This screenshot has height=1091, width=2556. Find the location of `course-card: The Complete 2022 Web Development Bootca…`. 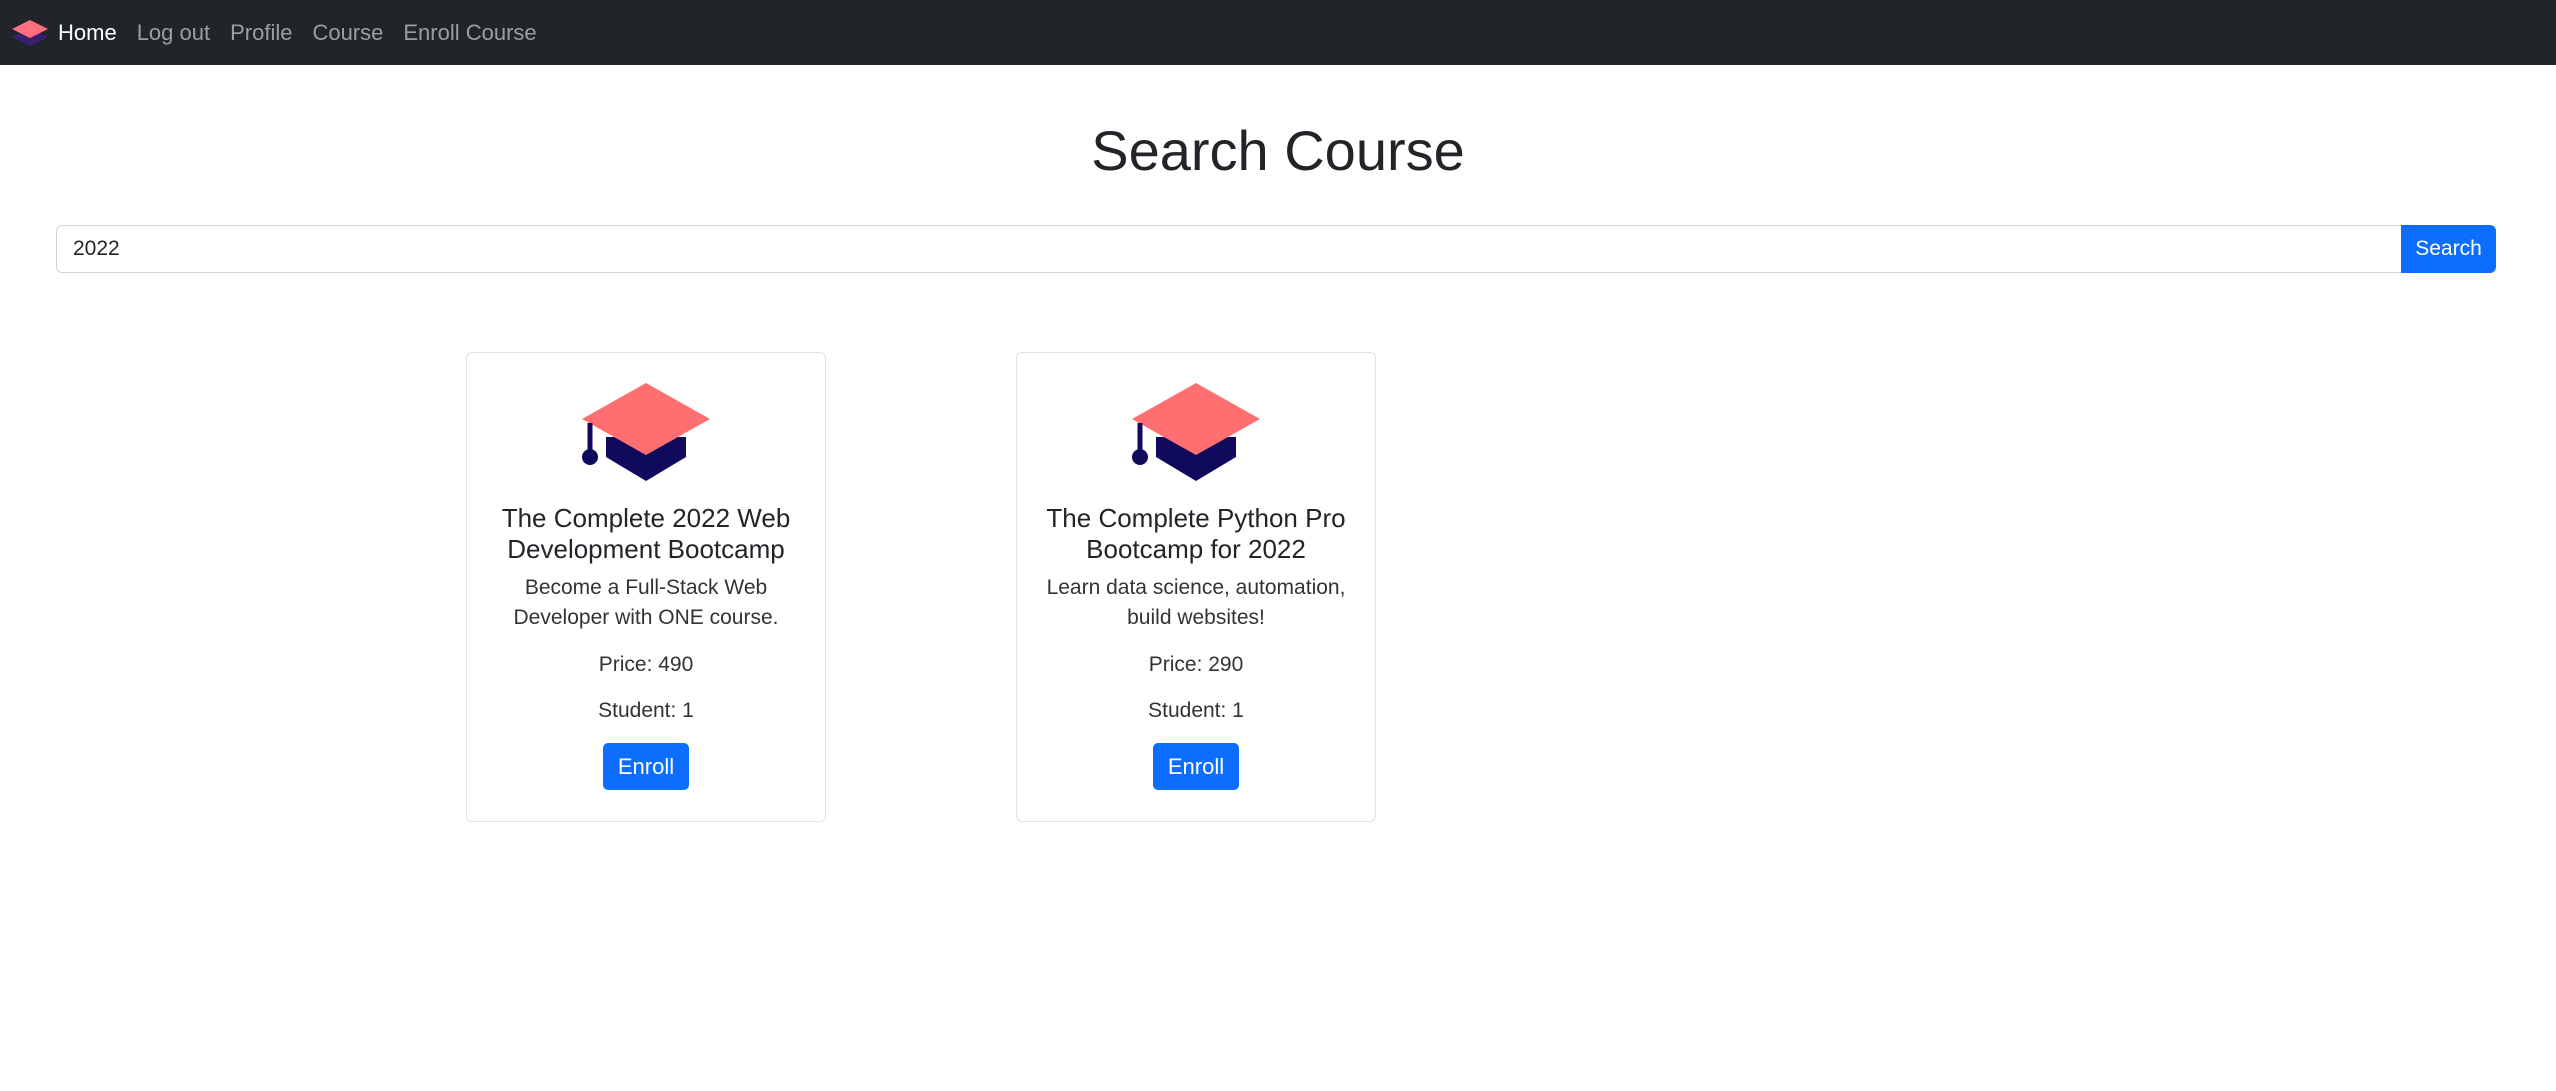

course-card: The Complete 2022 Web Development Bootca… is located at coordinates (646, 587).